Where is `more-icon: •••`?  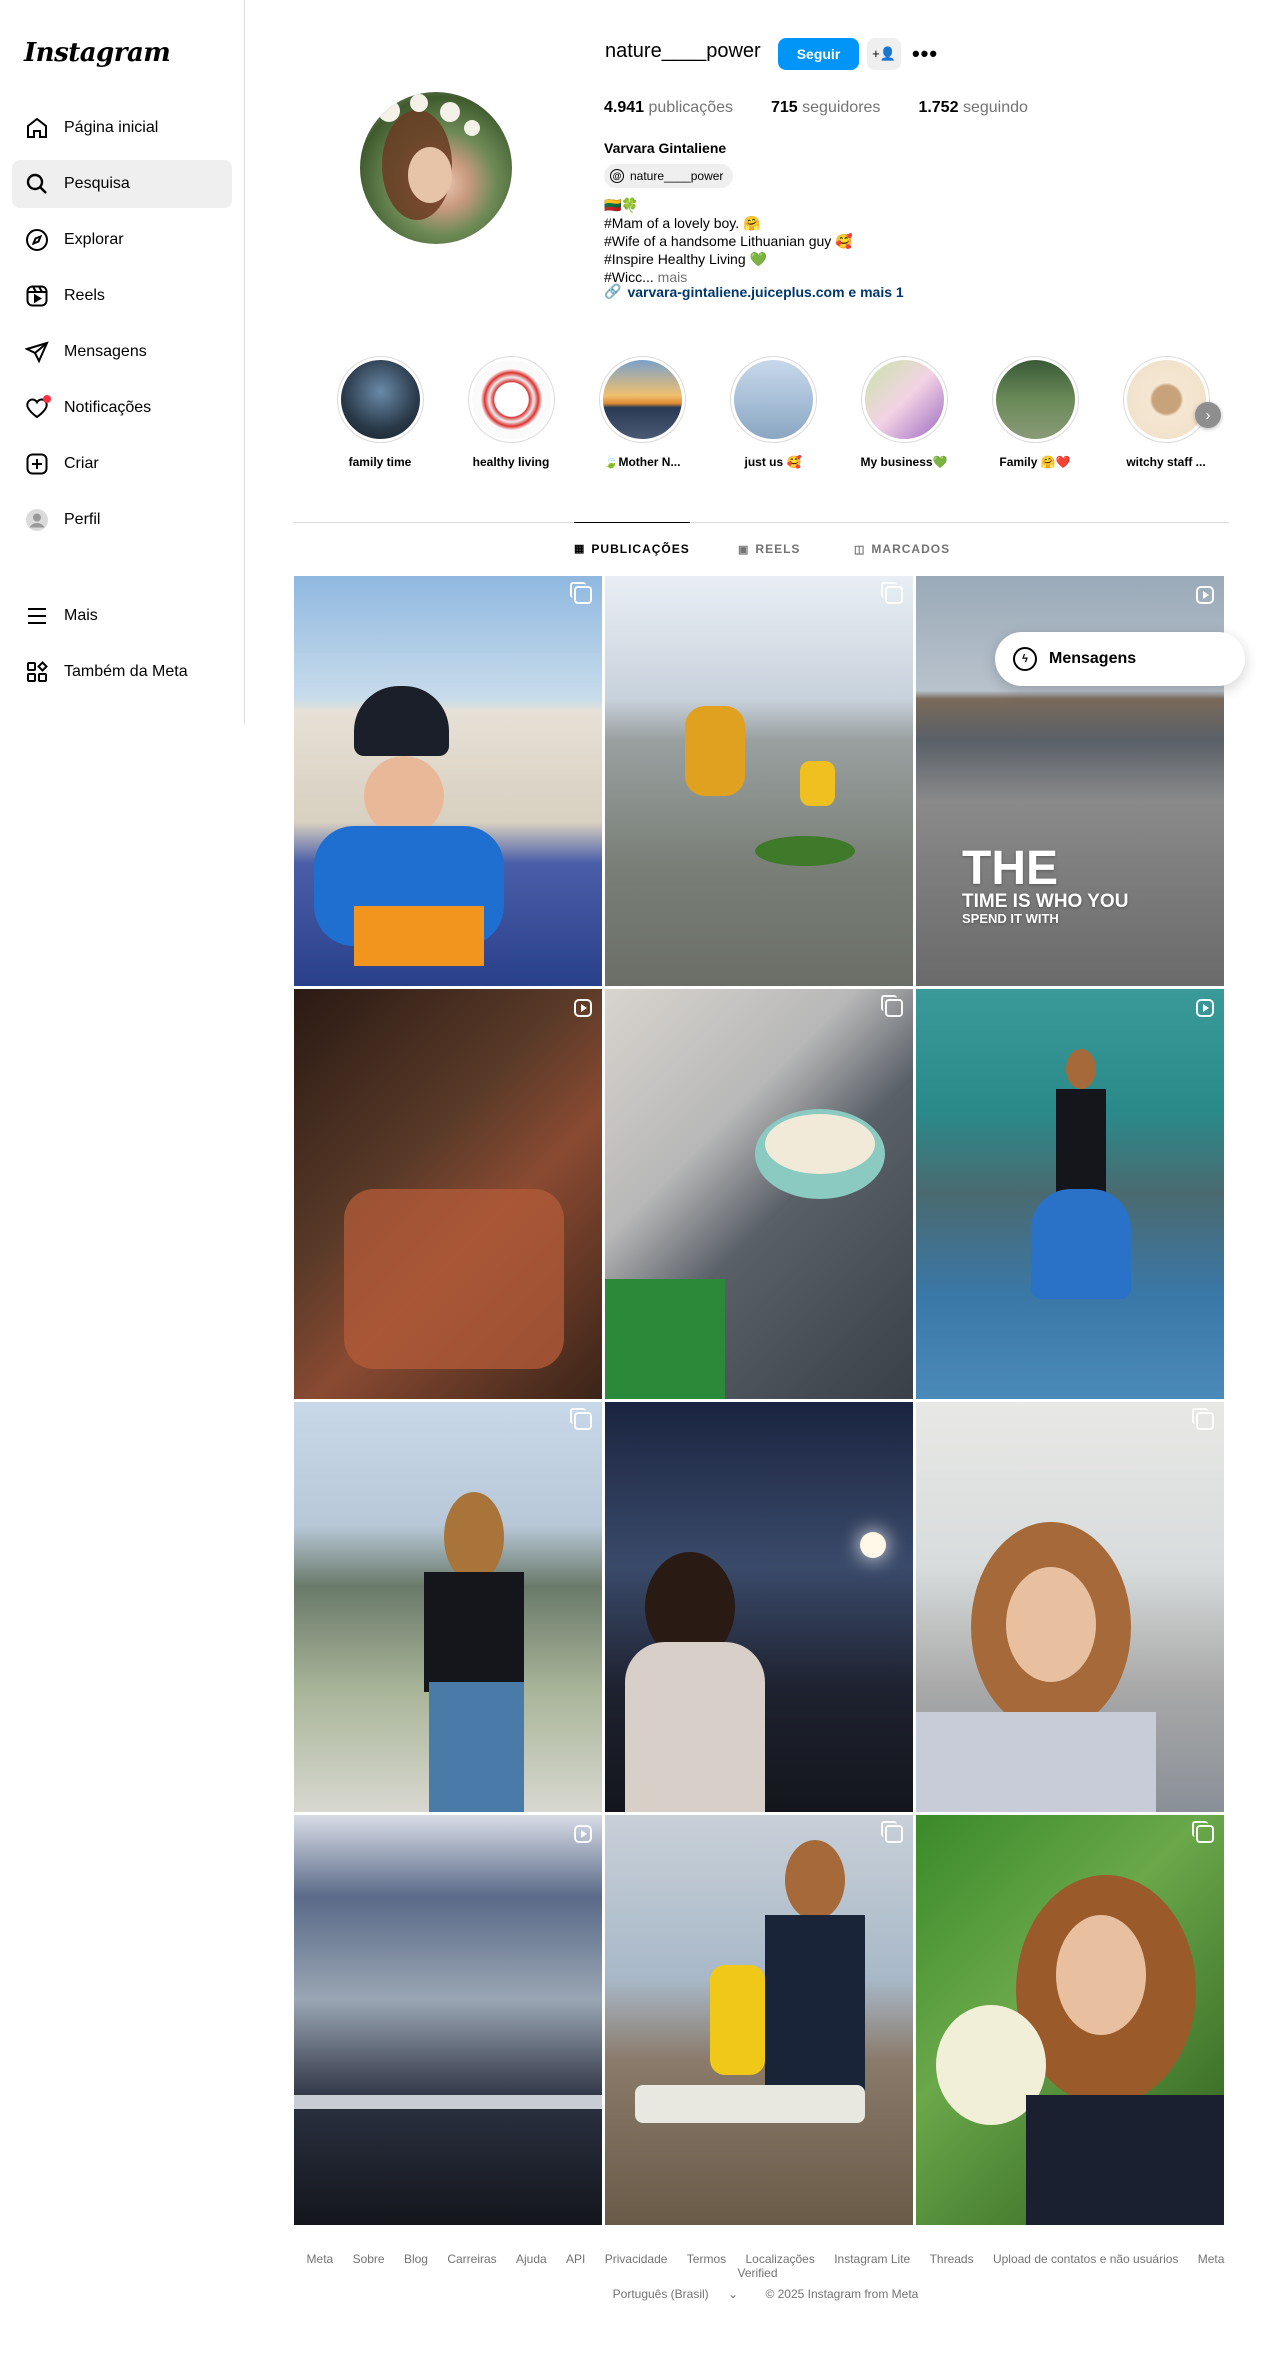
more-icon: ••• is located at coordinates (925, 53).